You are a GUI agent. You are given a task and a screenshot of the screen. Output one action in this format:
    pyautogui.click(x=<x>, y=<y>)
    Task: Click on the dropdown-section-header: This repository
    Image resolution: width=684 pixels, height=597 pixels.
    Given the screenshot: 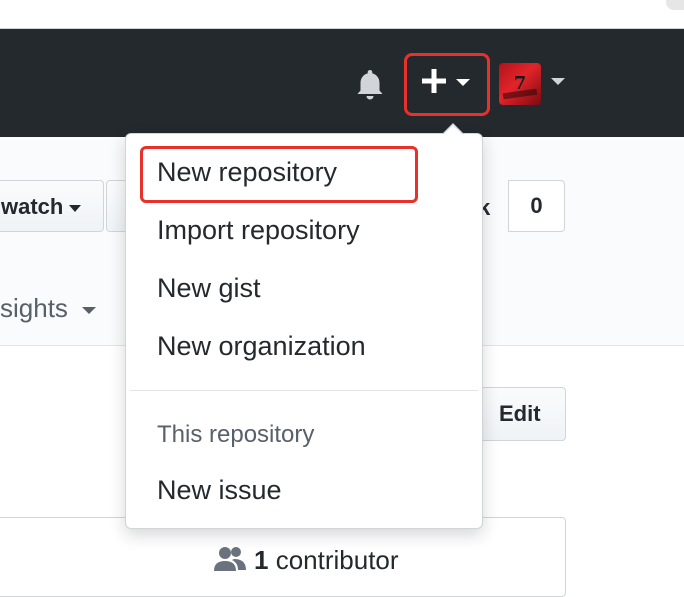 What is the action you would take?
    pyautogui.click(x=236, y=434)
    